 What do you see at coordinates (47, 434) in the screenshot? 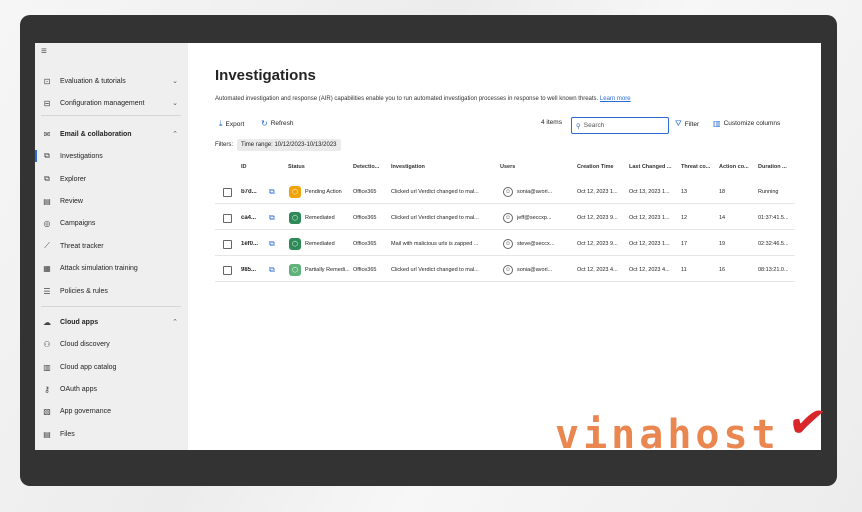
I see `files-icon: ▤` at bounding box center [47, 434].